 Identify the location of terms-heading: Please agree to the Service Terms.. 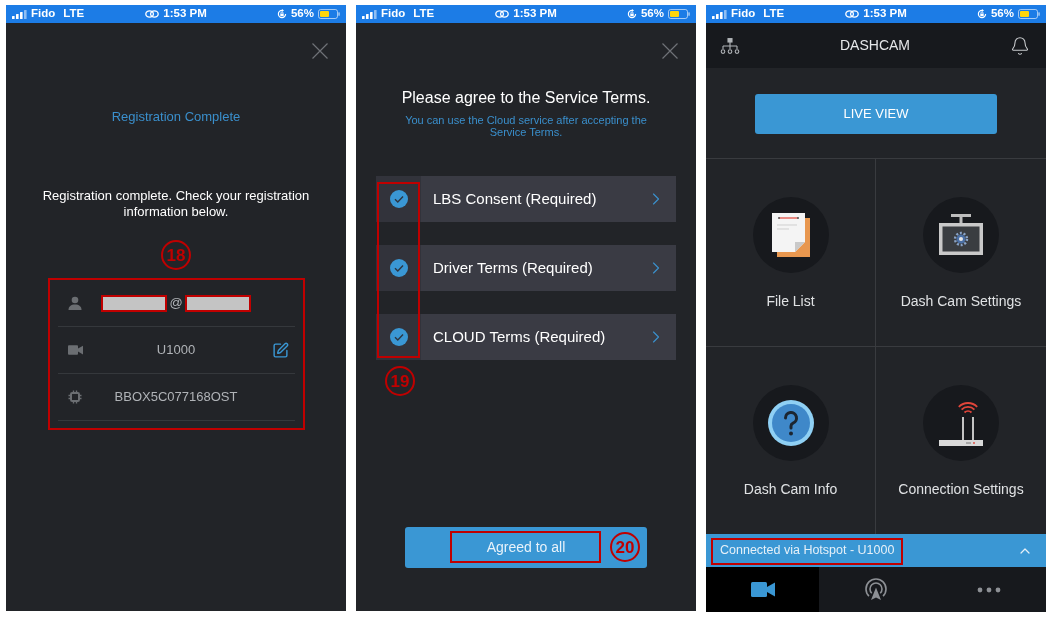
(526, 98).